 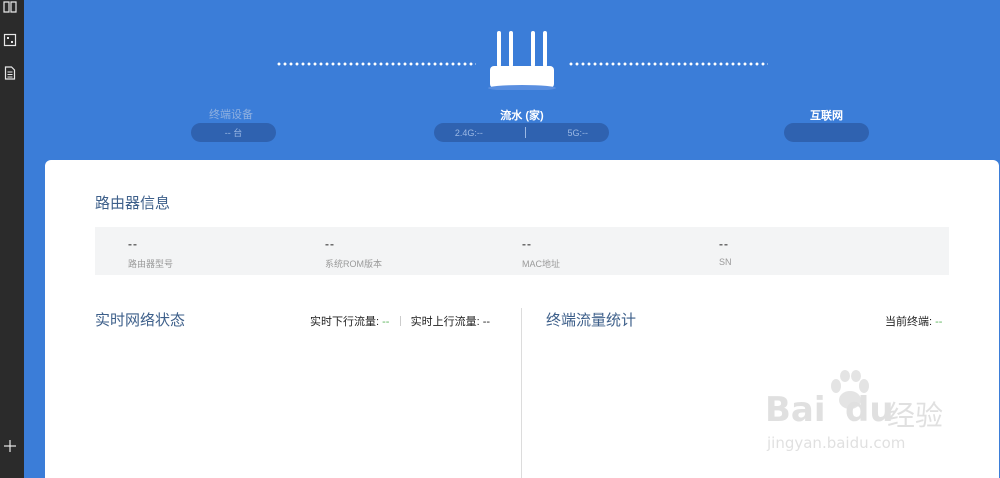 I want to click on upload-label: 实时上行流量:, so click(x=445, y=322).